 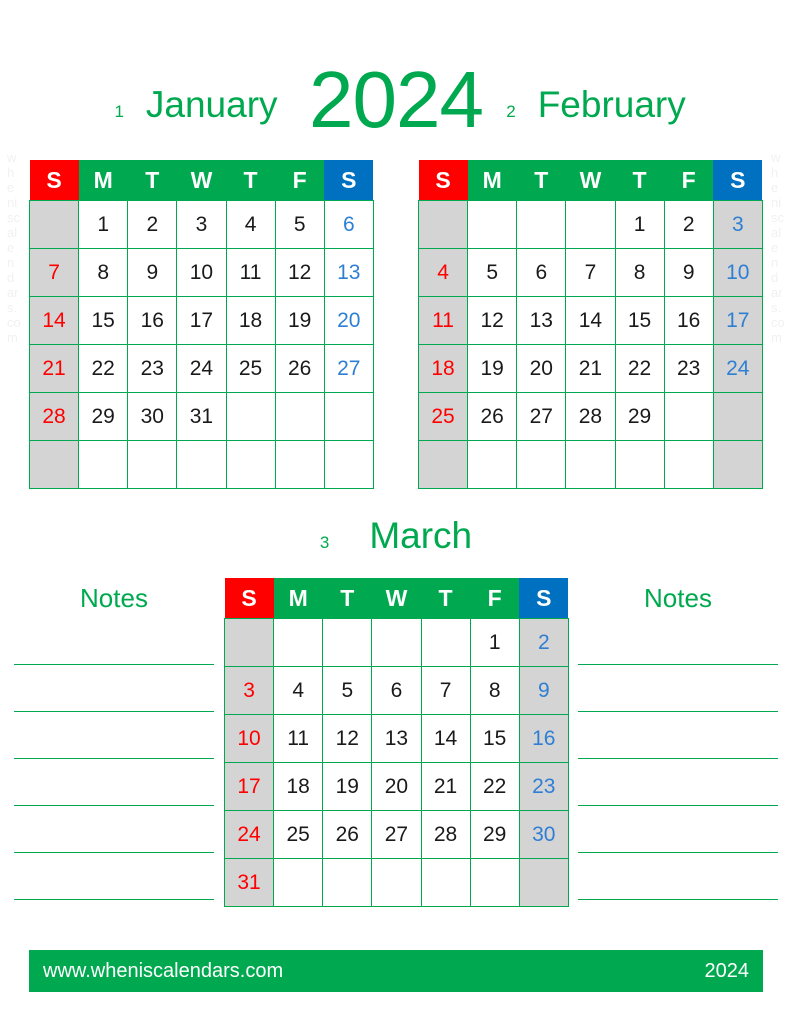 I want to click on notes-lines-left, so click(x=114, y=759).